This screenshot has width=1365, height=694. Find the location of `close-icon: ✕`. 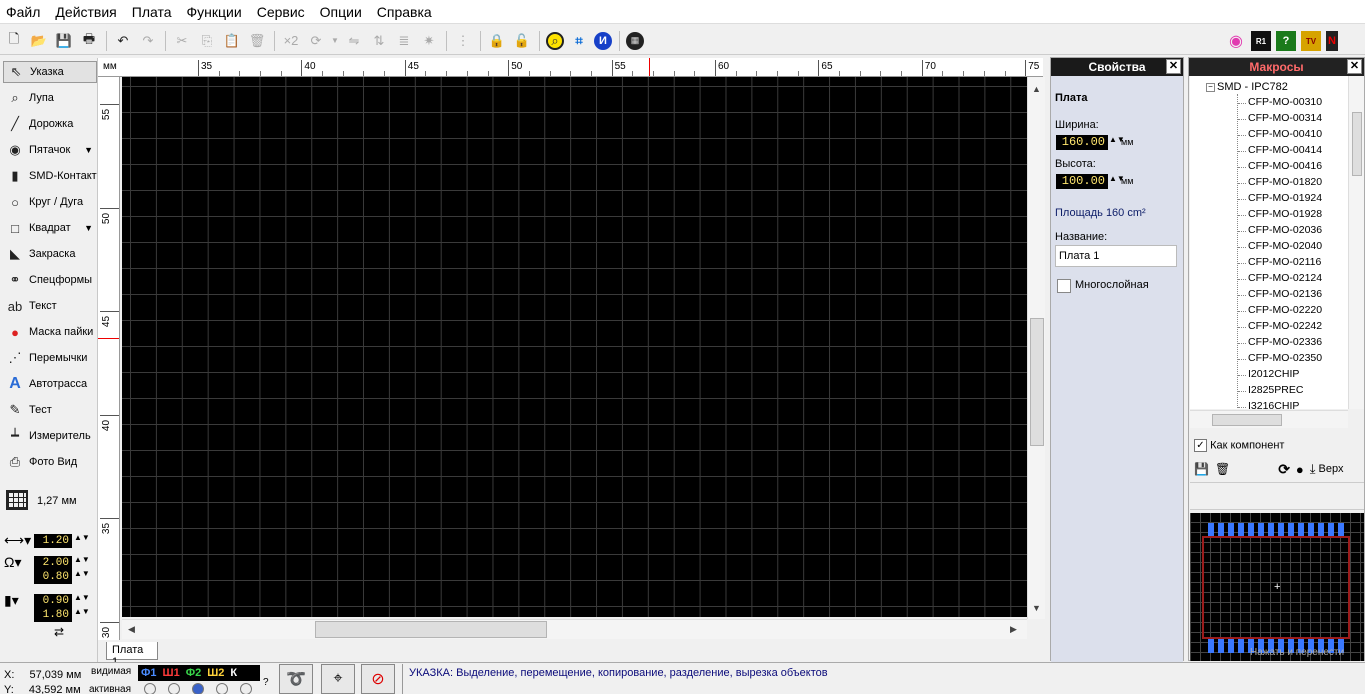

close-icon: ✕ is located at coordinates (1354, 66).